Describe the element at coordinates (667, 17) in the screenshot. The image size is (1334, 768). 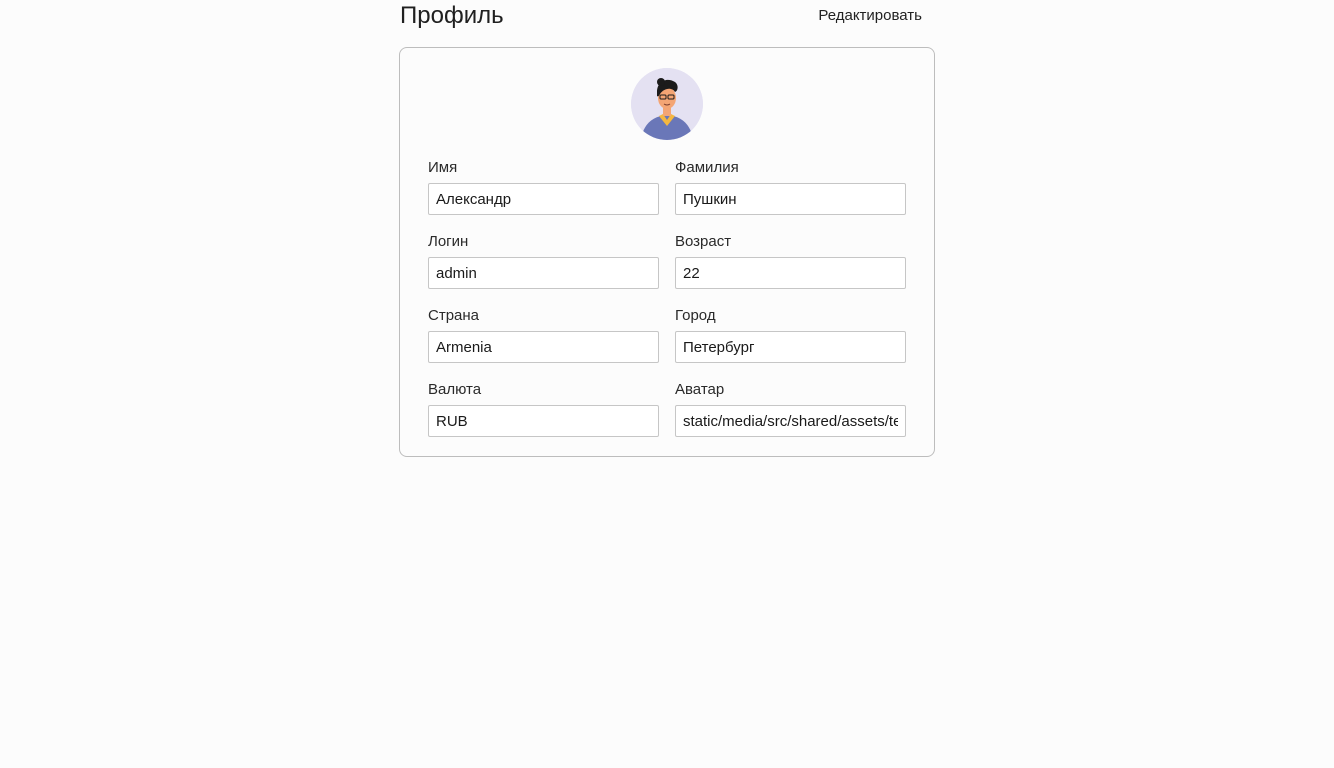
I see `profile-header: Профиль Редактировать` at that location.